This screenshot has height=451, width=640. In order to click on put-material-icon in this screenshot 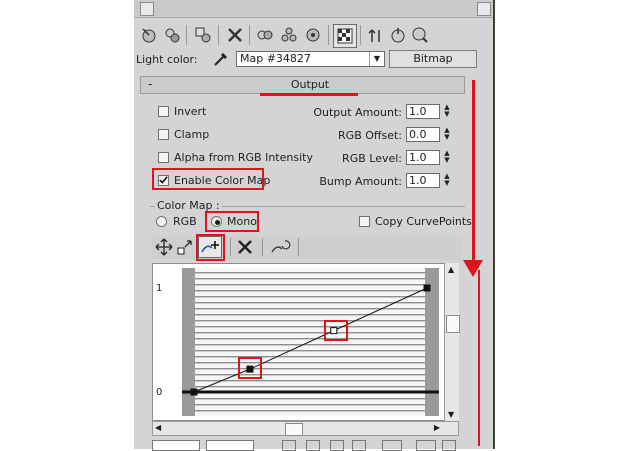, I will do `click(203, 35)`.